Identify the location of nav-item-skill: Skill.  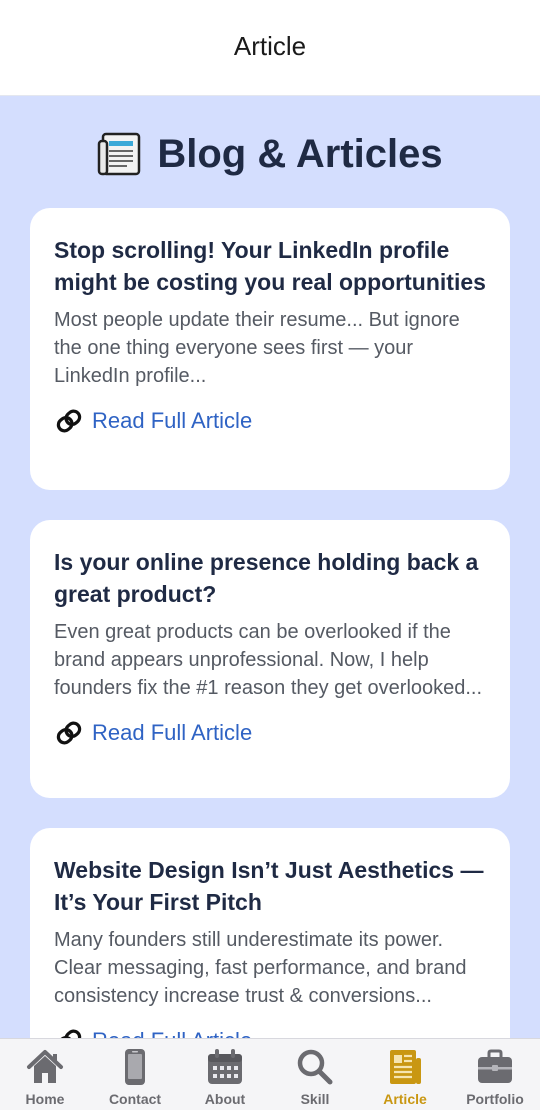
(315, 1074).